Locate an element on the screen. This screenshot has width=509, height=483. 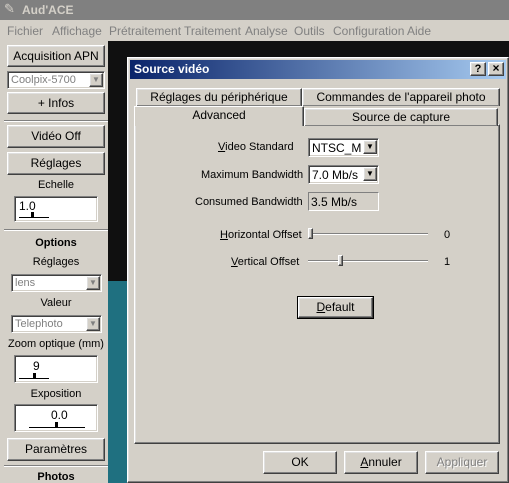
exposition-label: Exposition is located at coordinates (56, 394).